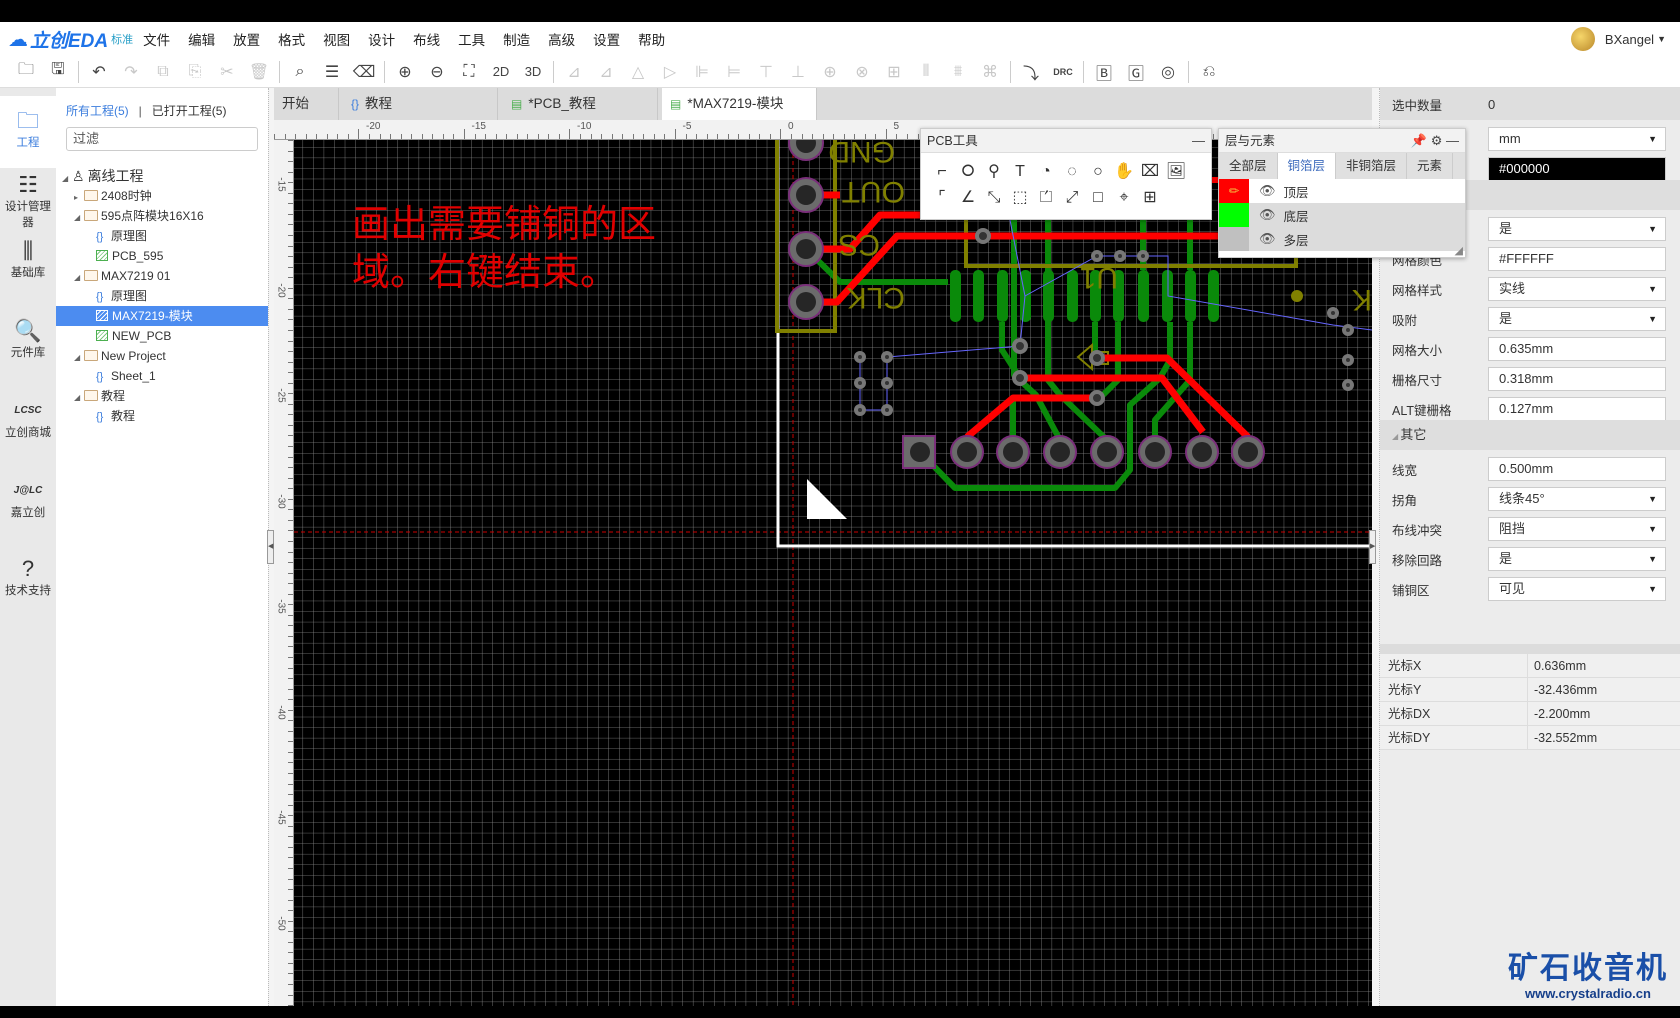  What do you see at coordinates (471, 39) in the screenshot?
I see `menu-item: 工具` at bounding box center [471, 39].